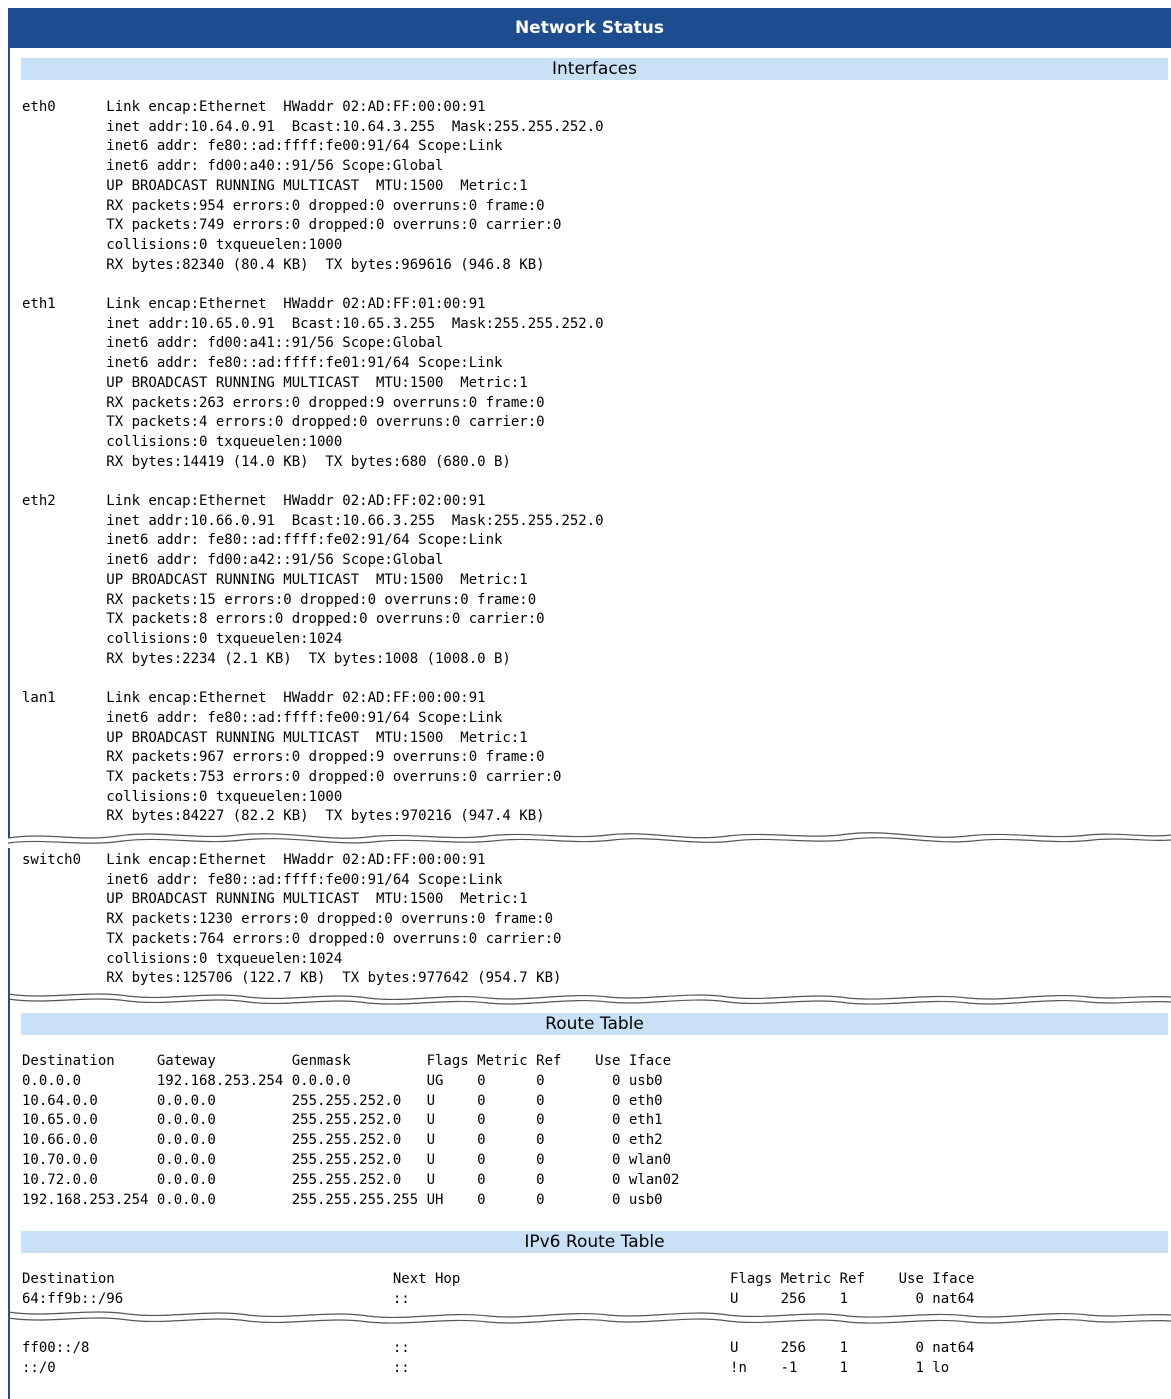 The image size is (1171, 1399). What do you see at coordinates (594, 1242) in the screenshot?
I see `ipv6-route-table-section-header: IPv6 Route Table` at bounding box center [594, 1242].